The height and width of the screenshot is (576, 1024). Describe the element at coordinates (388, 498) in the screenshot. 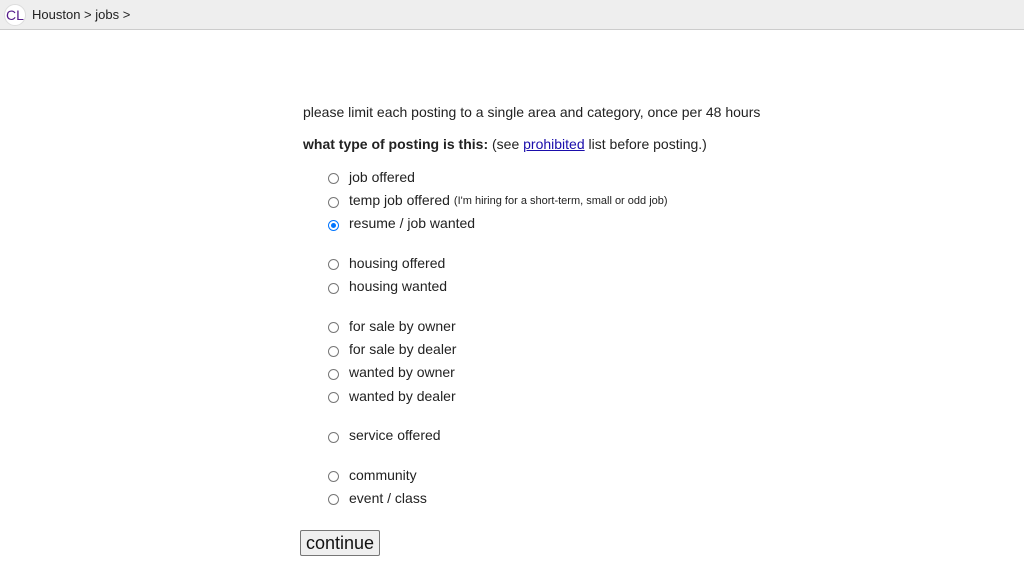

I see `option-label: event / class` at that location.